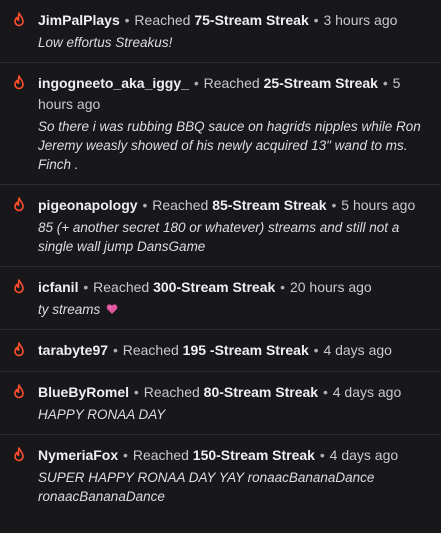  Describe the element at coordinates (83, 392) in the screenshot. I see `username-link: BlueByRomel` at that location.